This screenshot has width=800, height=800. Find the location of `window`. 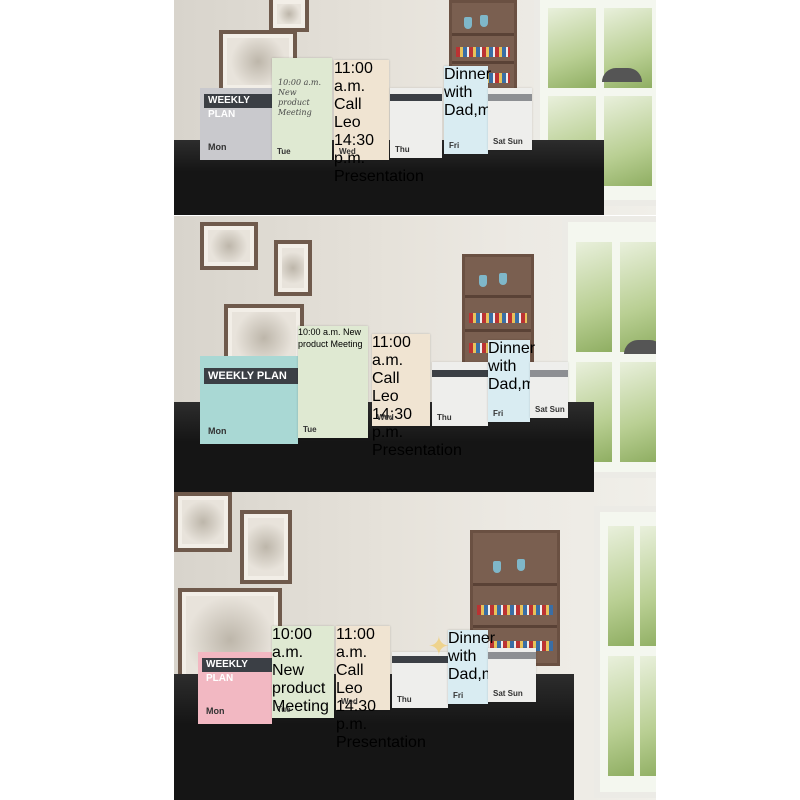

window is located at coordinates (625, 652).